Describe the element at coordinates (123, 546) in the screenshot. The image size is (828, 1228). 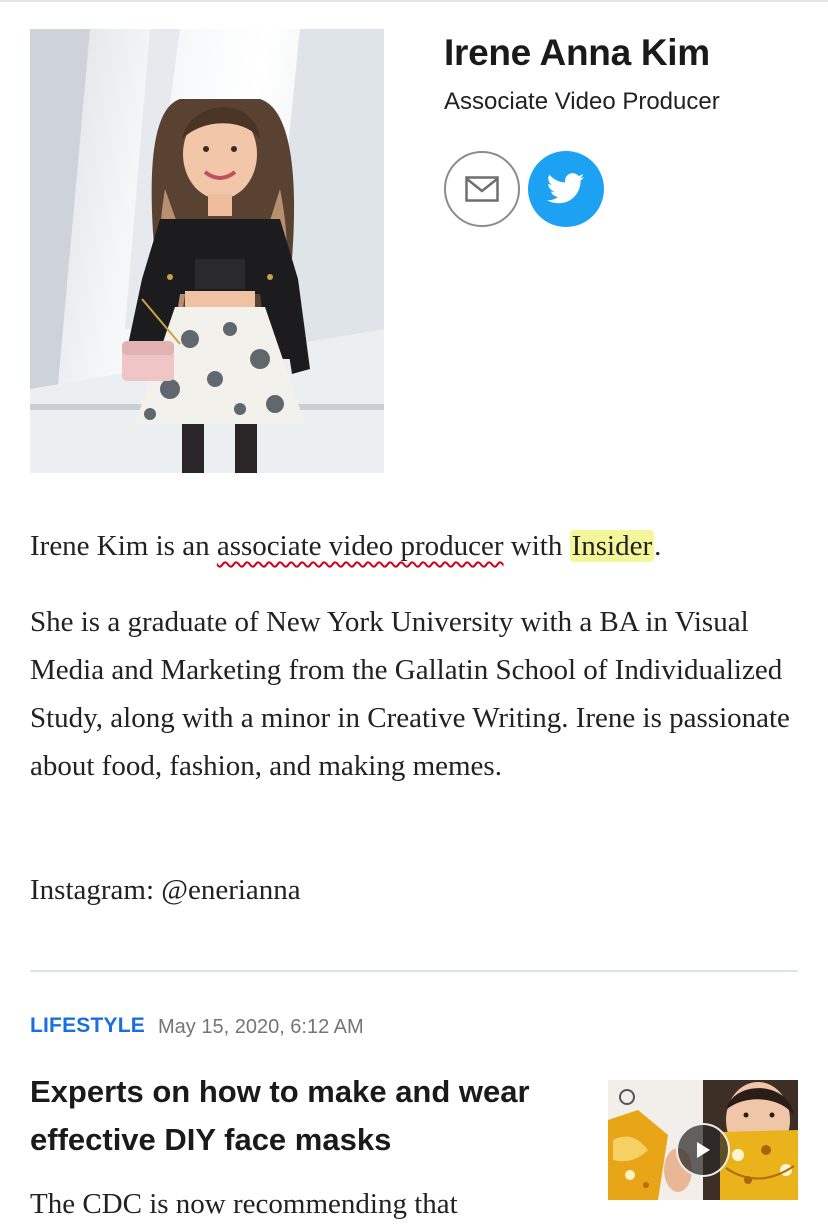
I see `bio-intro-prefix: Irene Kim is an` at that location.